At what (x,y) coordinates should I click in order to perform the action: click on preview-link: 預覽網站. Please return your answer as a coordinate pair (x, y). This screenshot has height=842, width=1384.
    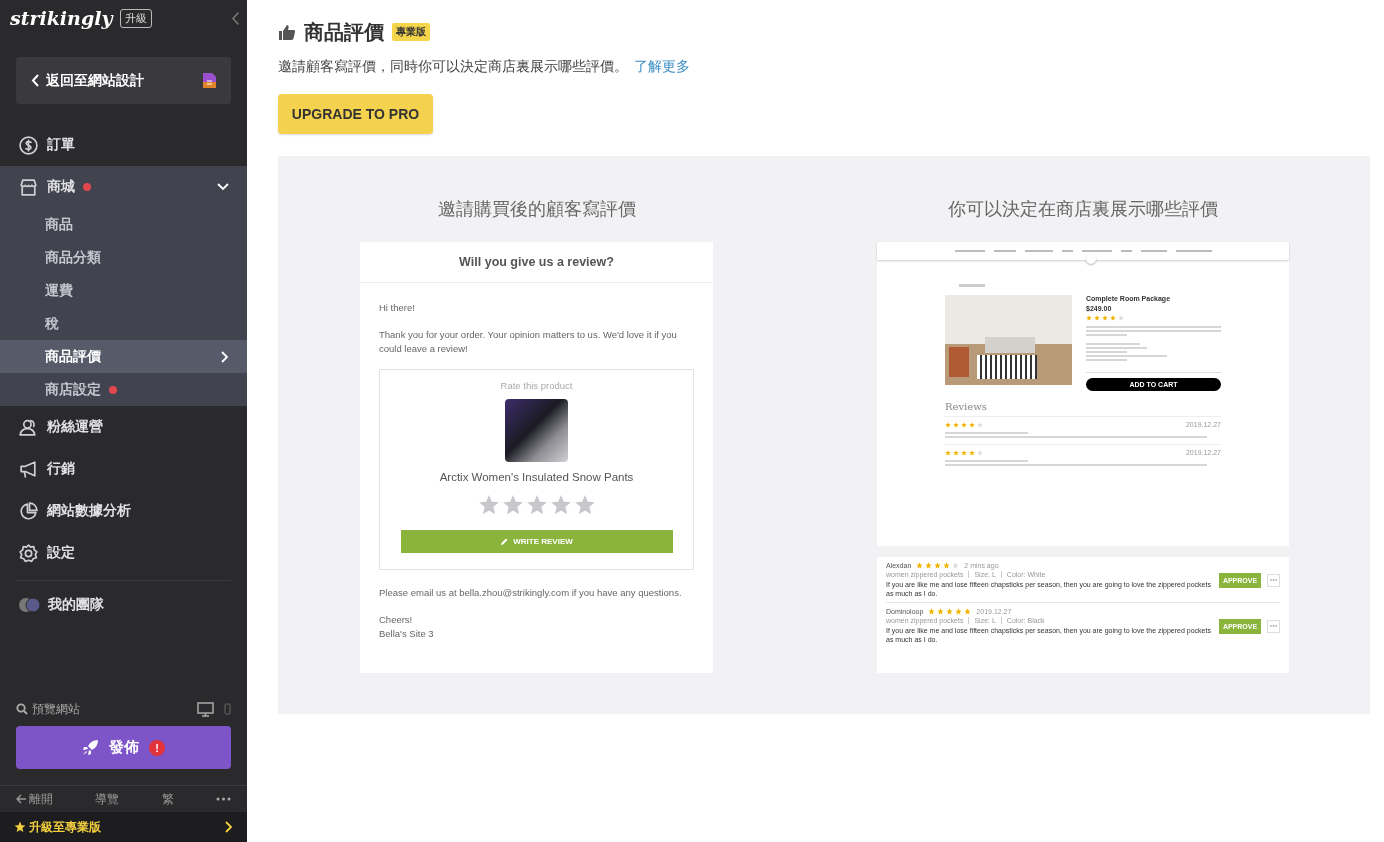
    Looking at the image, I should click on (56, 709).